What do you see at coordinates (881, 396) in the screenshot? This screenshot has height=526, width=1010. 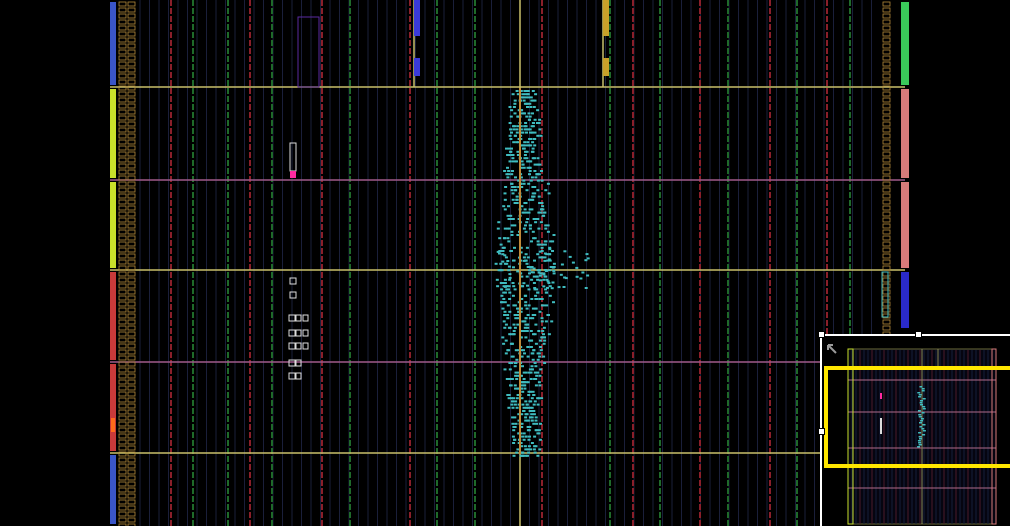 I see `minimap-marker` at bounding box center [881, 396].